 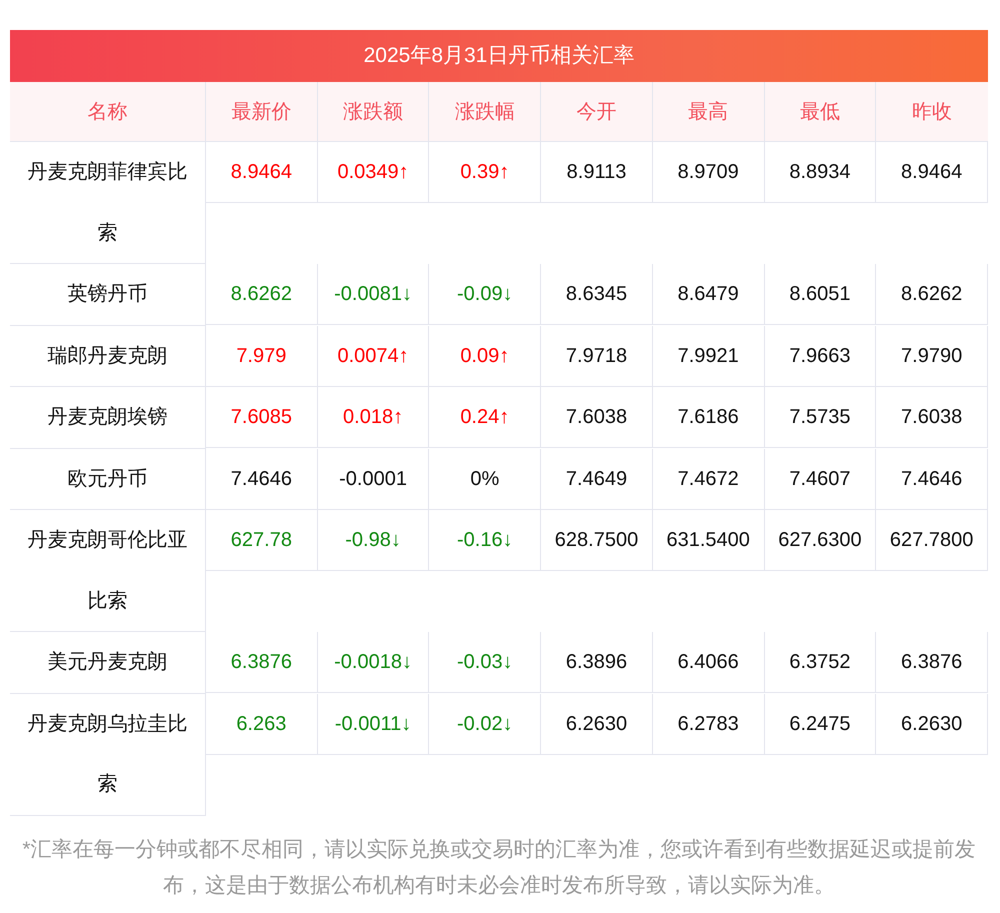 What do you see at coordinates (820, 356) in the screenshot?
I see `table-cell: 7.9663` at bounding box center [820, 356].